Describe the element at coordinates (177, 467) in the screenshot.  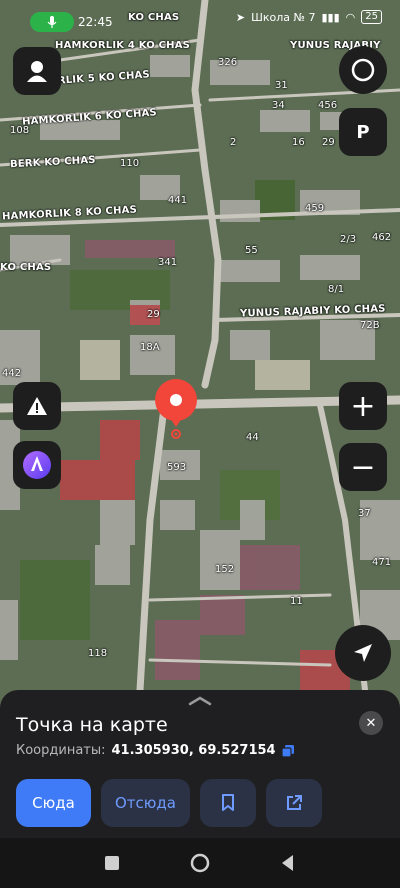
I see `house-number: 593` at that location.